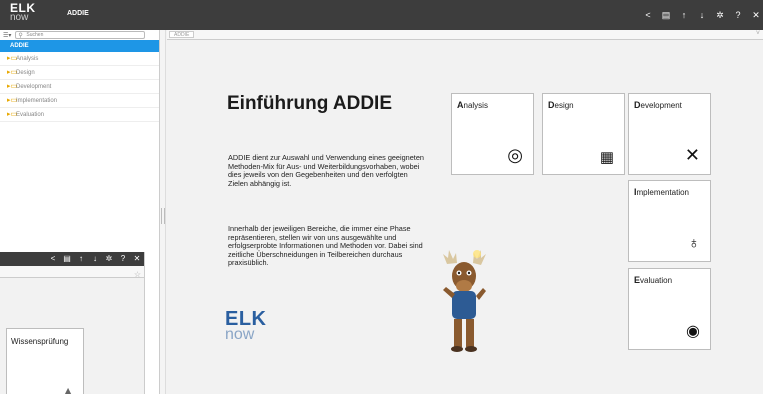 This screenshot has height=394, width=763. What do you see at coordinates (79, 101) in the screenshot?
I see `tree-item-implementation: ▸▭ Implementation` at bounding box center [79, 101].